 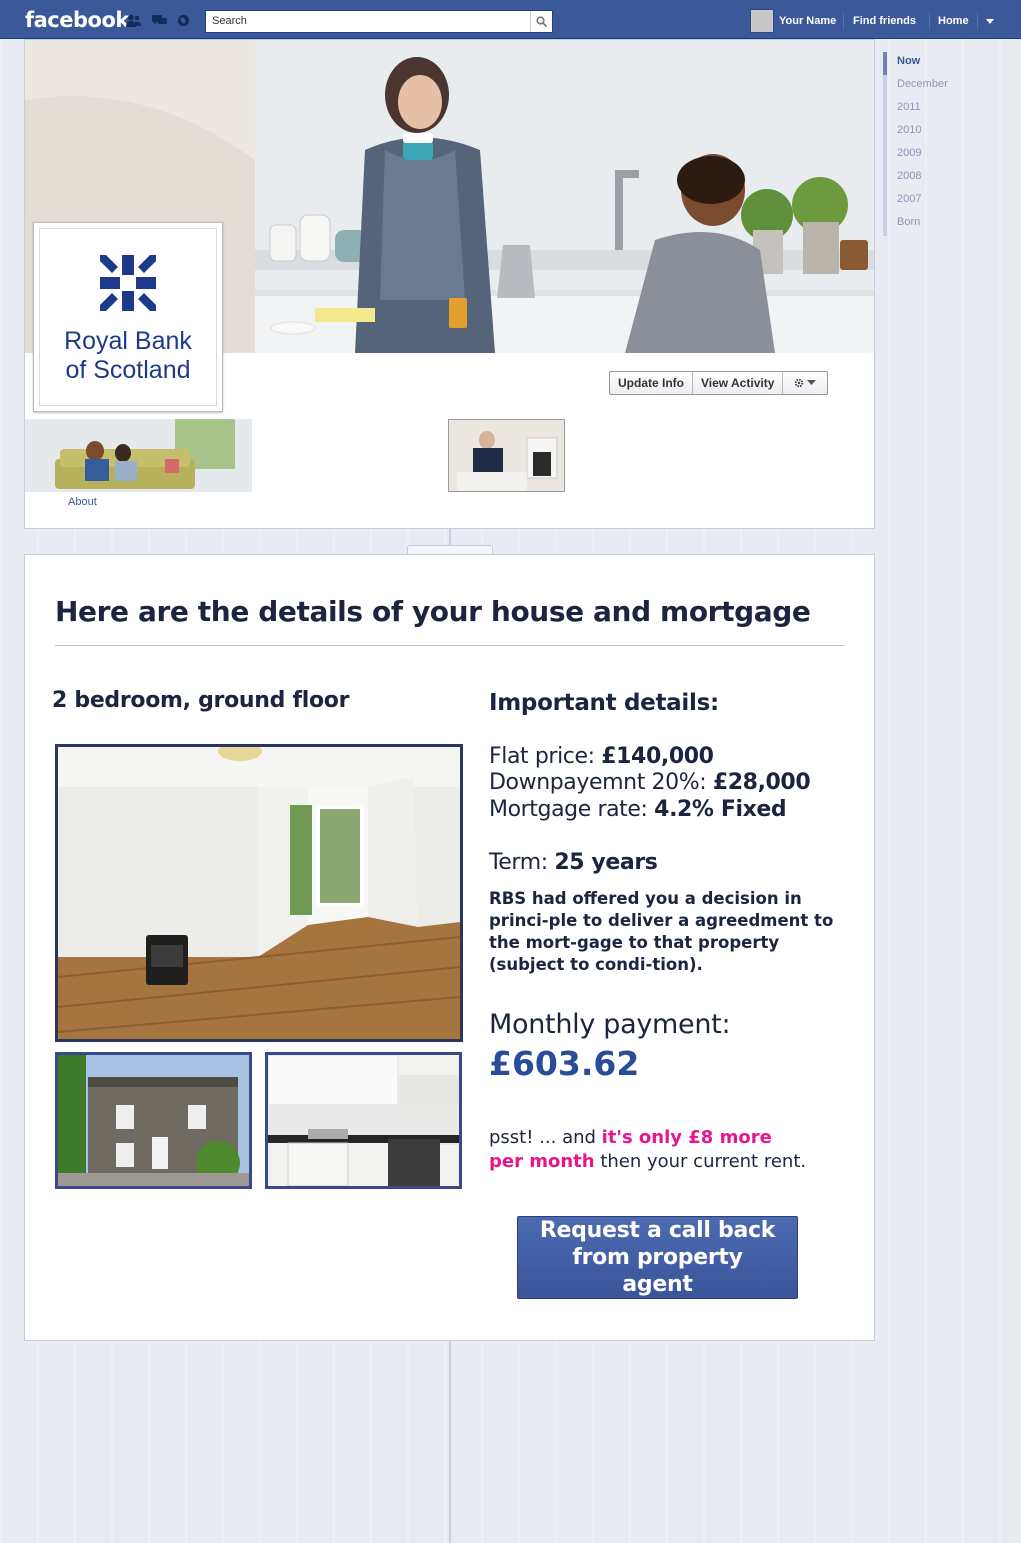 I want to click on flat-price-row: Flat price: £140,000, so click(x=601, y=756).